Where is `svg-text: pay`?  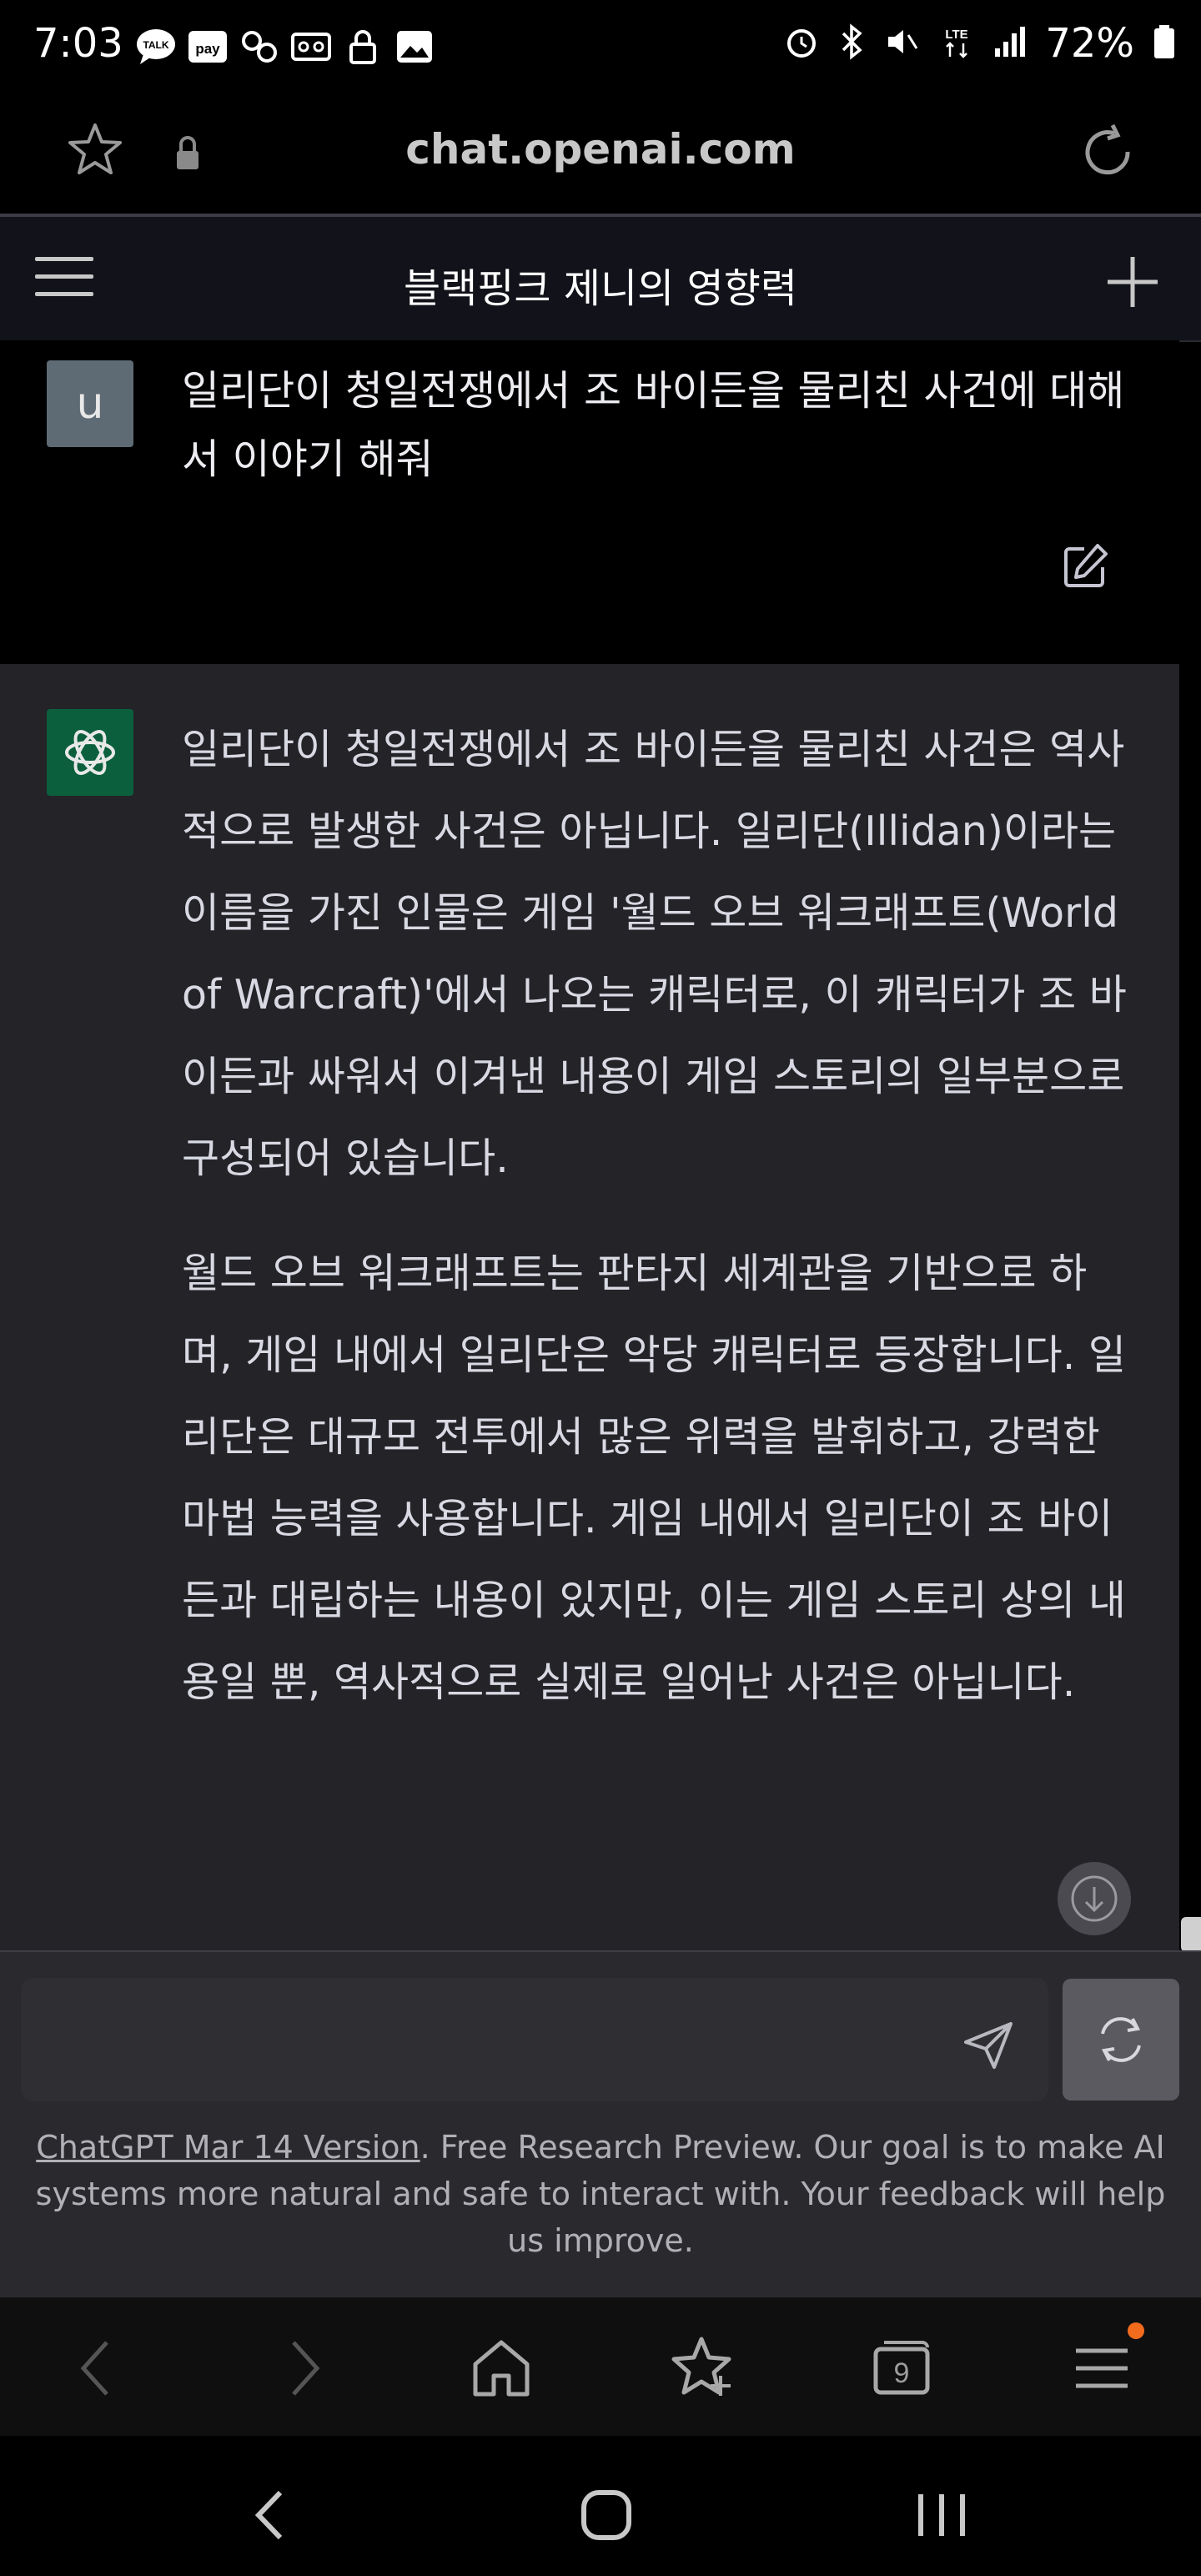 svg-text: pay is located at coordinates (208, 49).